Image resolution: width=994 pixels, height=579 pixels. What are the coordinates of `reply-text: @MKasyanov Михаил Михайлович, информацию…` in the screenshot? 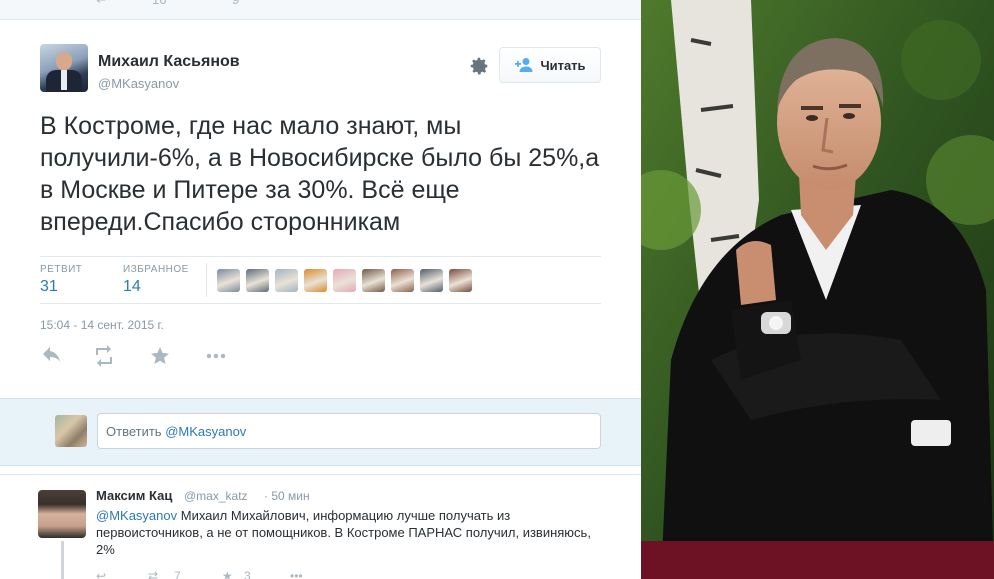 It's located at (346, 532).